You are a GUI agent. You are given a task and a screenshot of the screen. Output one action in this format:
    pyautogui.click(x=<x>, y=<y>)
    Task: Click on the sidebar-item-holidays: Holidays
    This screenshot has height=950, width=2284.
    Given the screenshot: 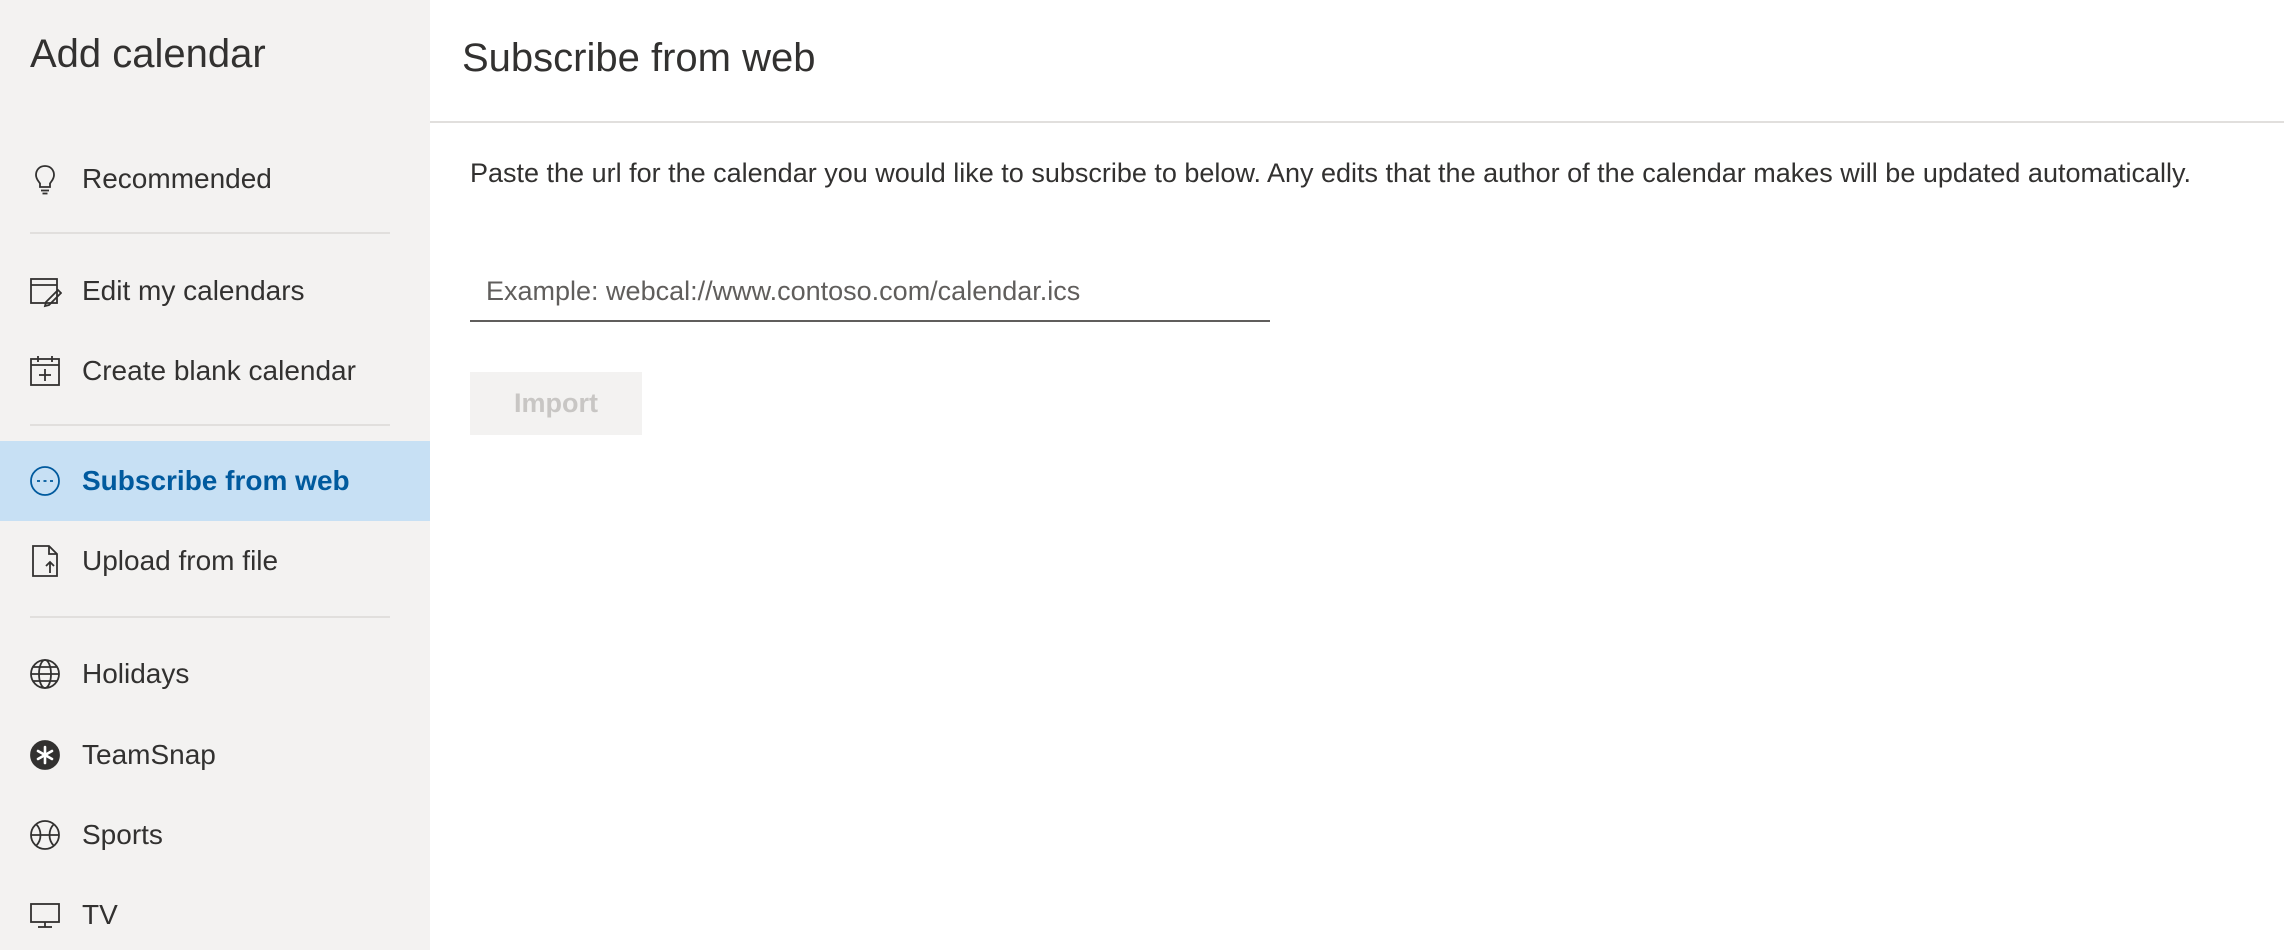 What is the action you would take?
    pyautogui.click(x=215, y=674)
    